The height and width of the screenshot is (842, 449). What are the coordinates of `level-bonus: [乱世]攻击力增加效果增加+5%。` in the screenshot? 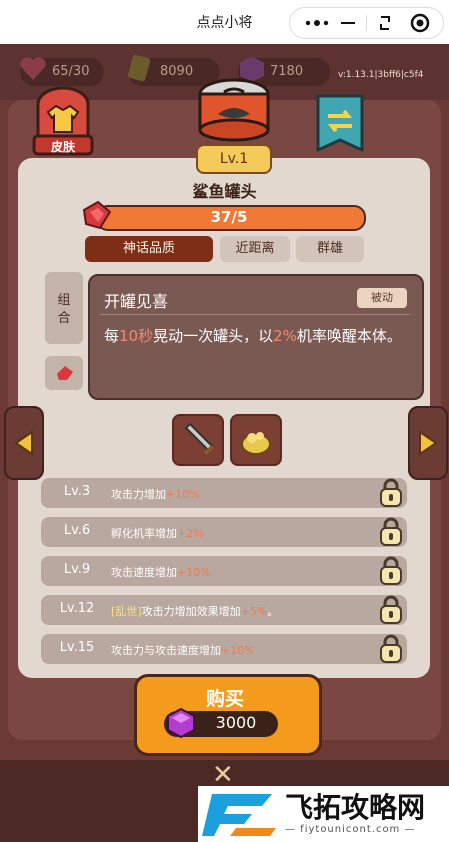 It's located at (195, 611).